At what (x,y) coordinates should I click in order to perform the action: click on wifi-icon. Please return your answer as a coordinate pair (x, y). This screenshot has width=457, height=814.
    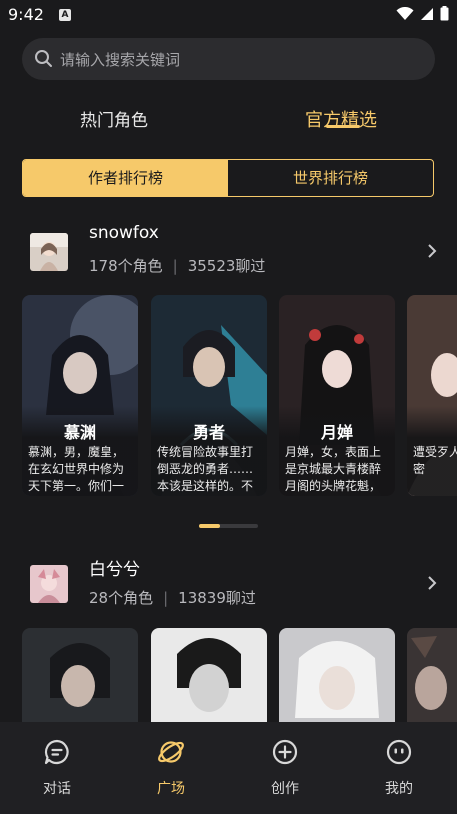
    Looking at the image, I should click on (405, 13).